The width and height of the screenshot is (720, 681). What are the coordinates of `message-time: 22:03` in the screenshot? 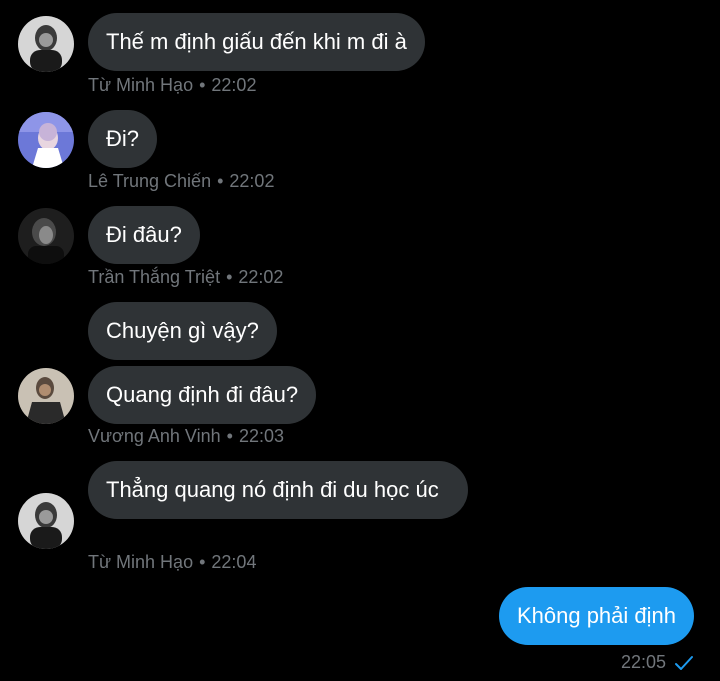 It's located at (261, 436).